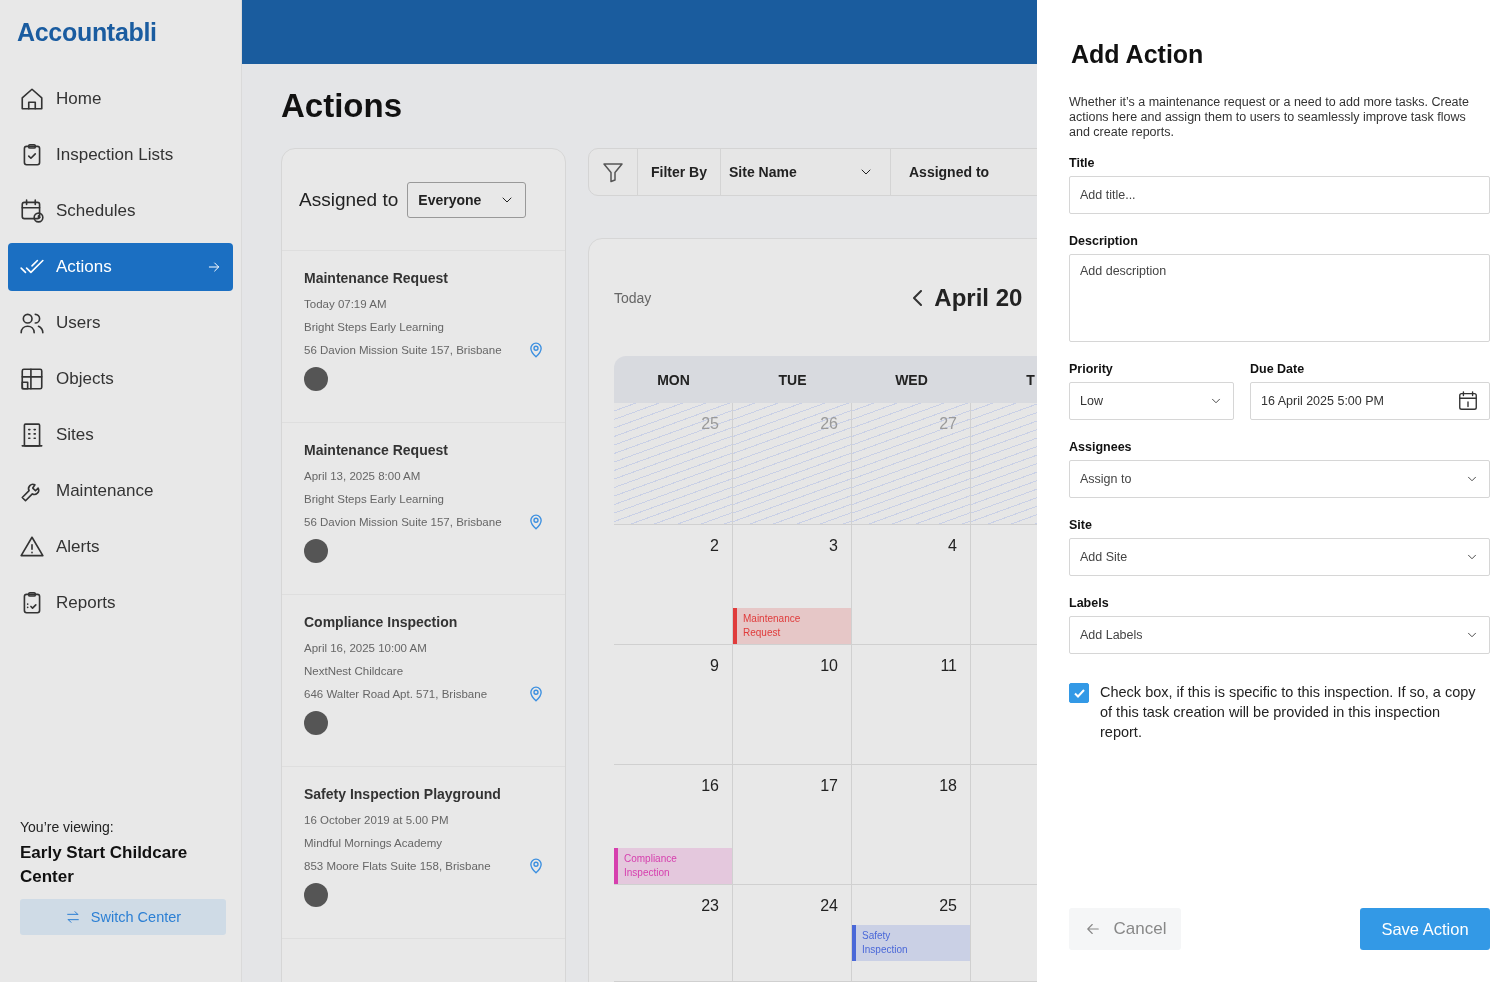 Image resolution: width=1512 pixels, height=982 pixels. What do you see at coordinates (32, 379) in the screenshot?
I see `layout-grid-icon` at bounding box center [32, 379].